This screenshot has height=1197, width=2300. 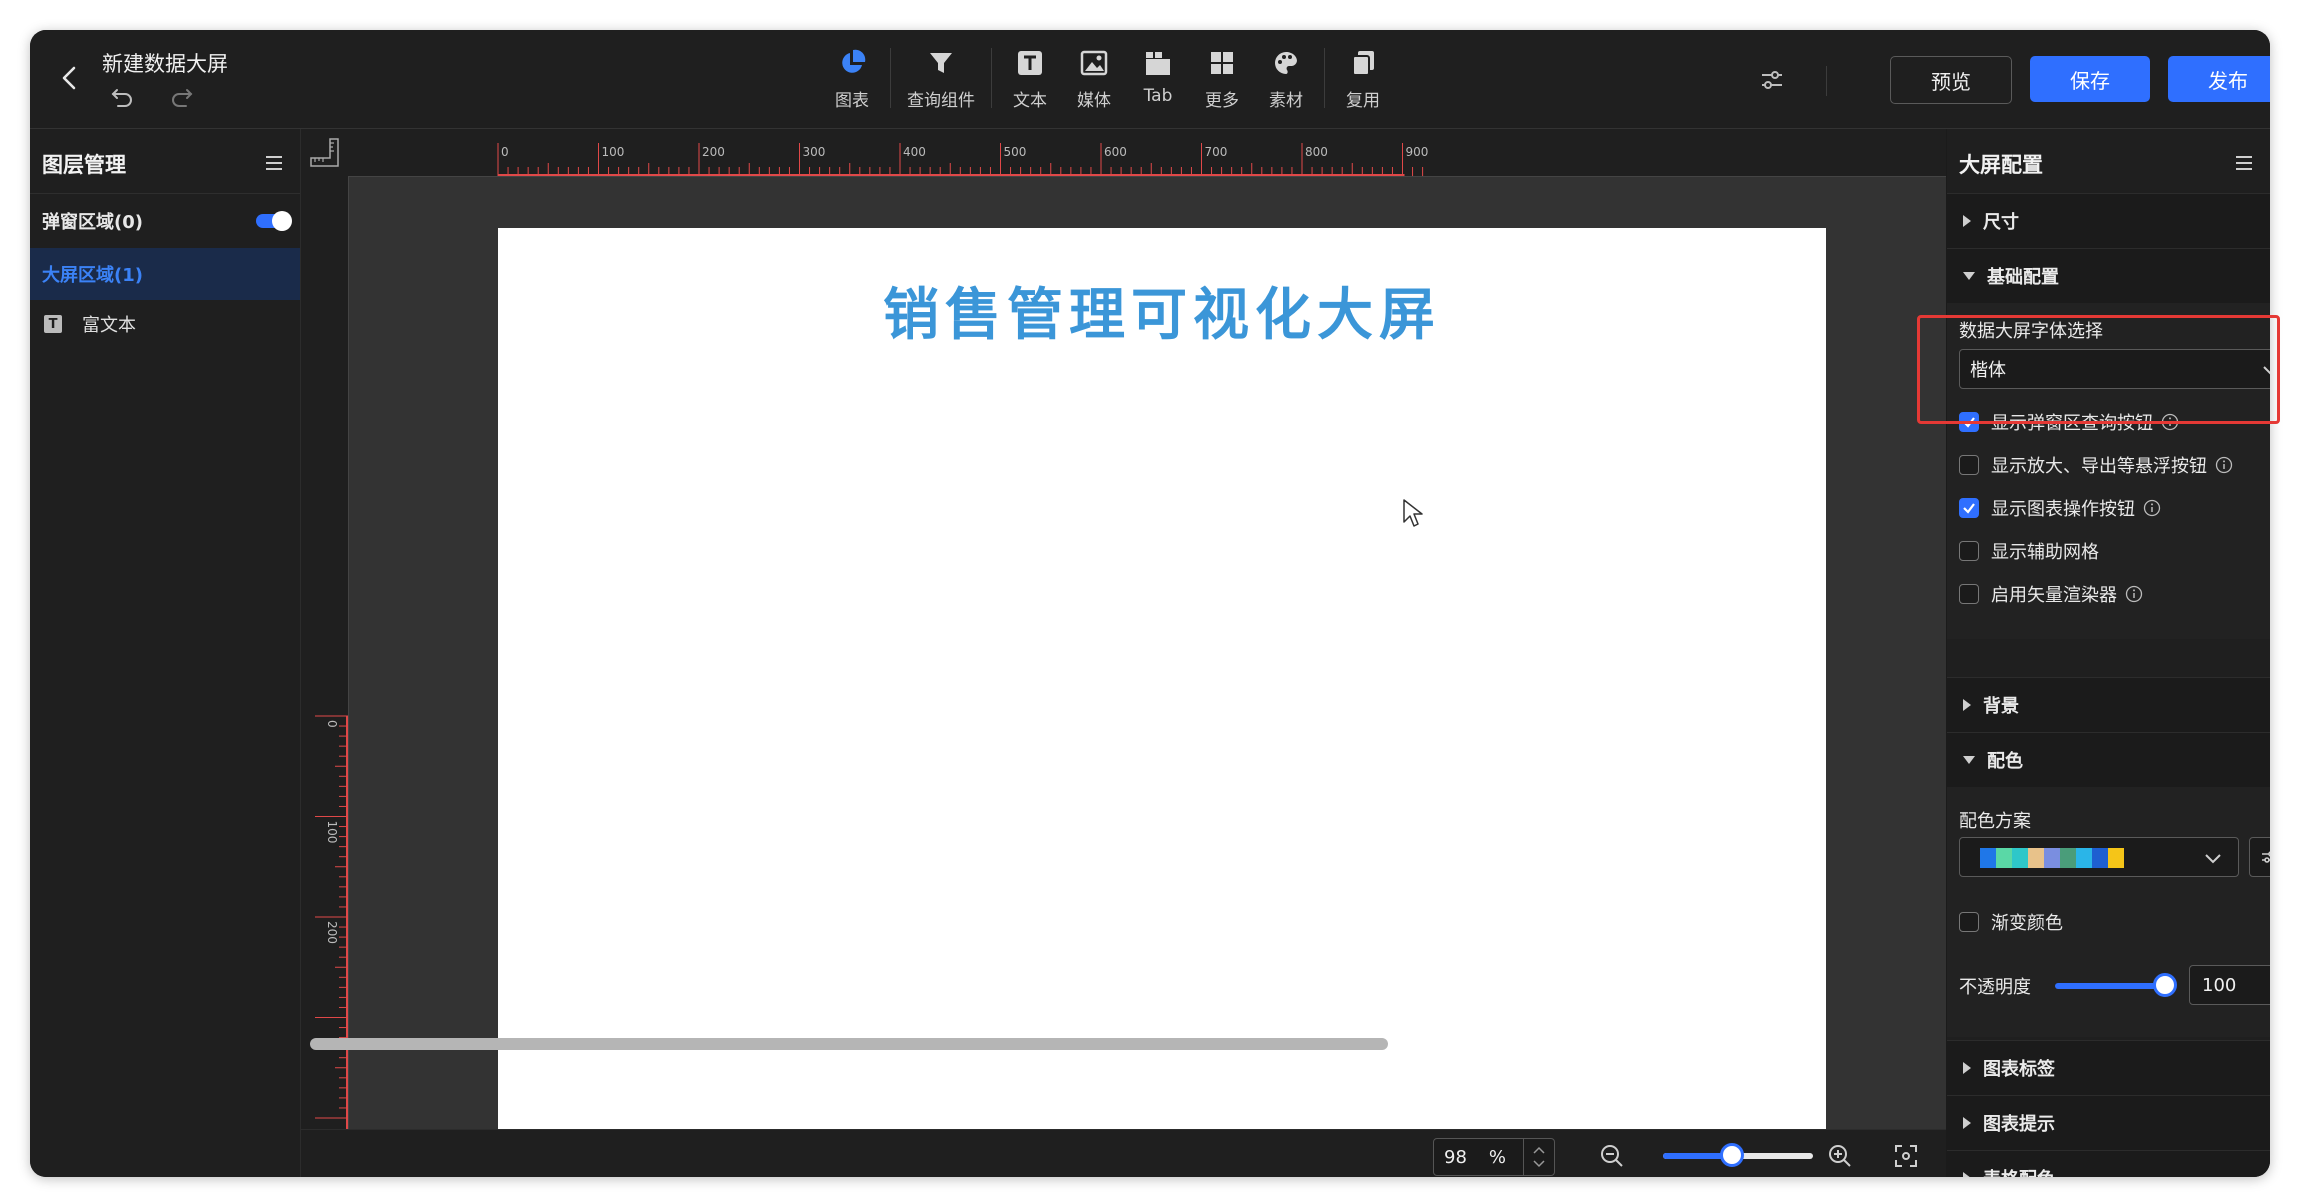 I want to click on section-table-color: 表格配色, so click(x=2108, y=1163).